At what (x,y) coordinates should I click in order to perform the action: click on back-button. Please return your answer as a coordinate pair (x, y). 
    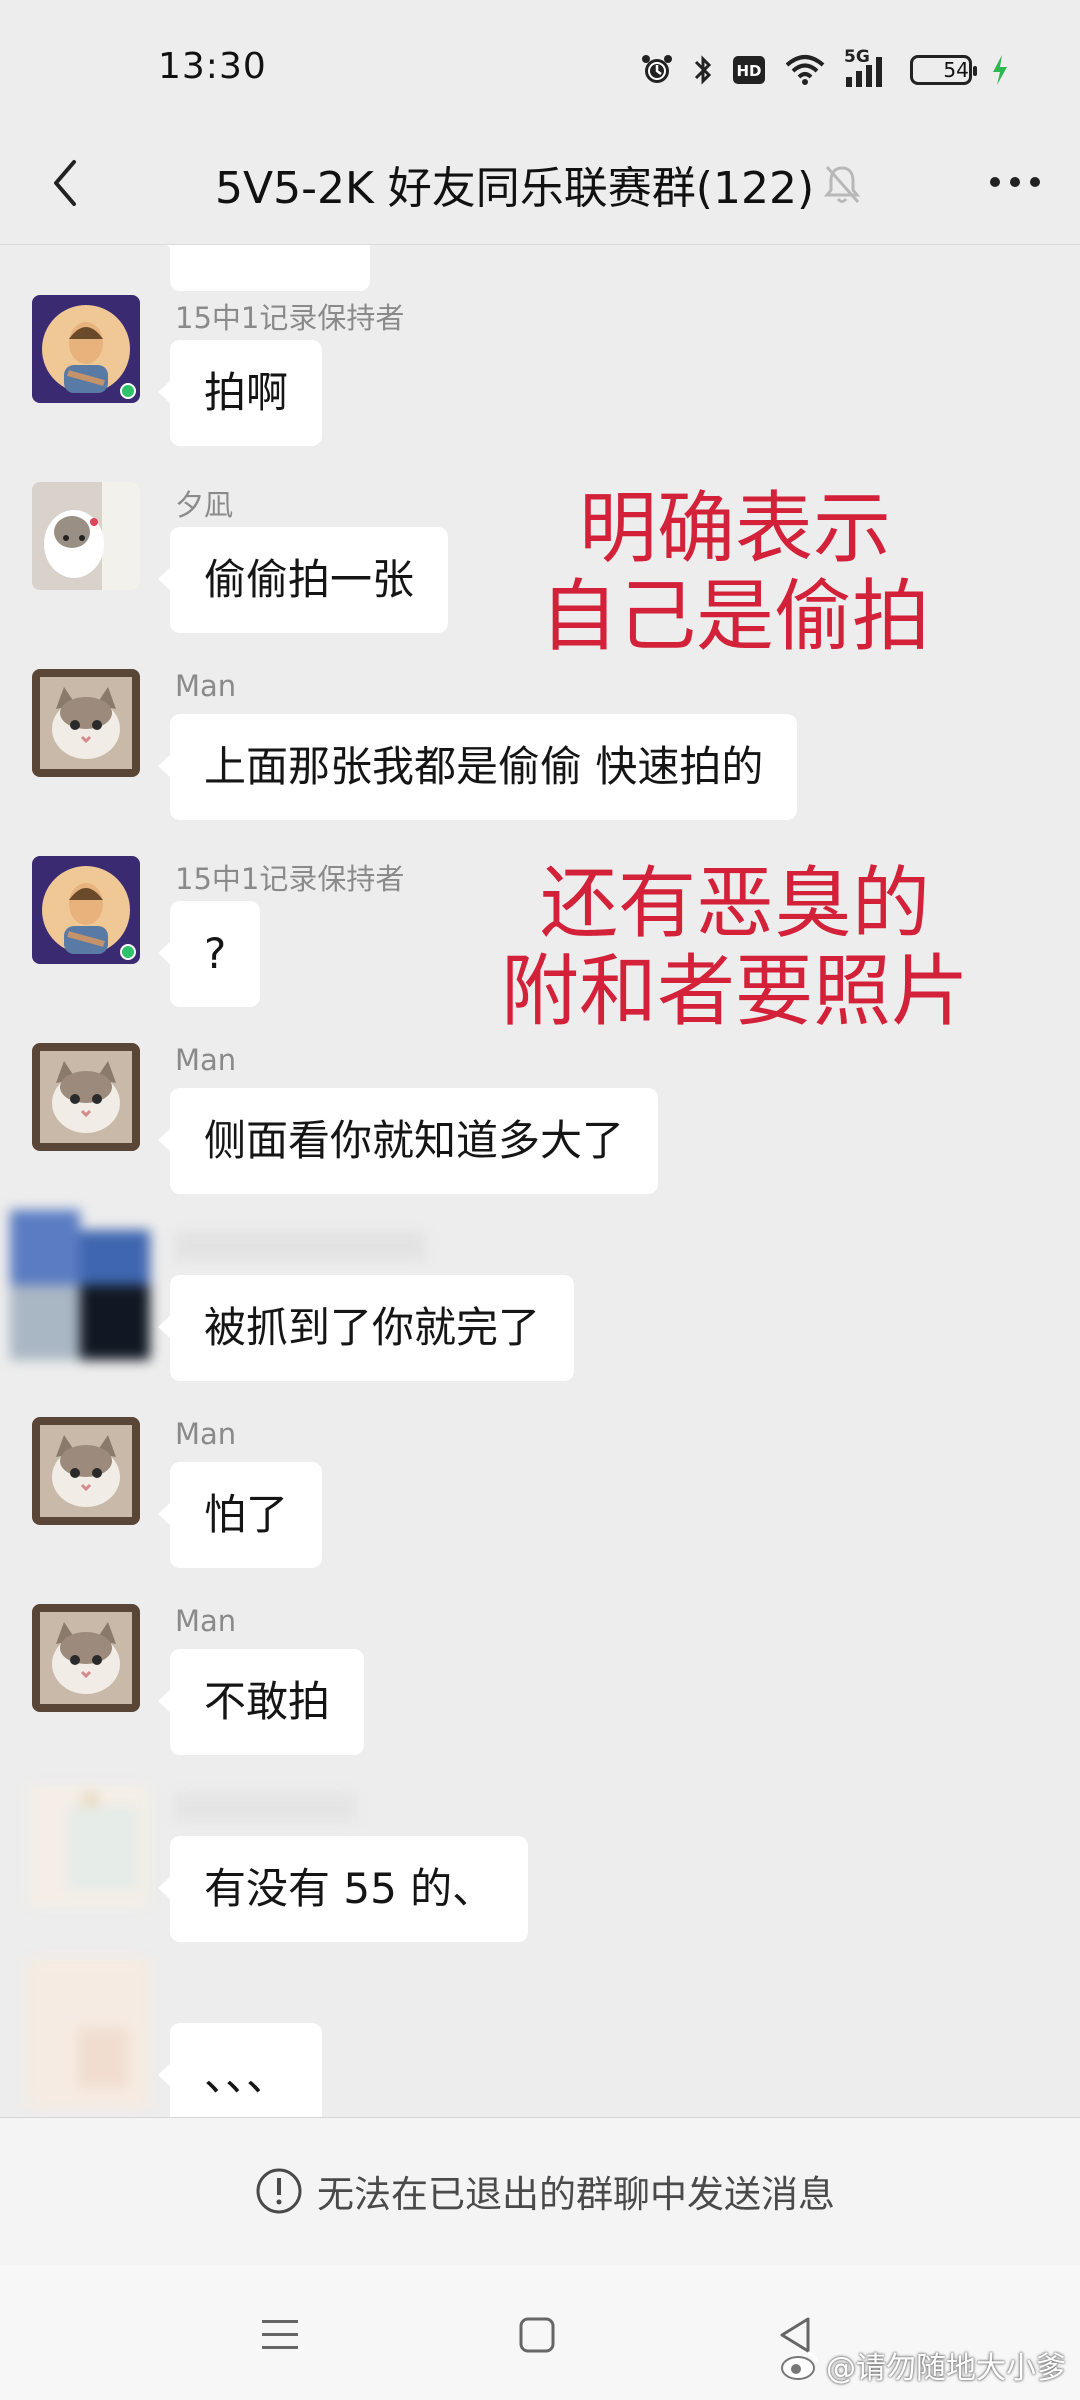
    Looking at the image, I should click on (65, 183).